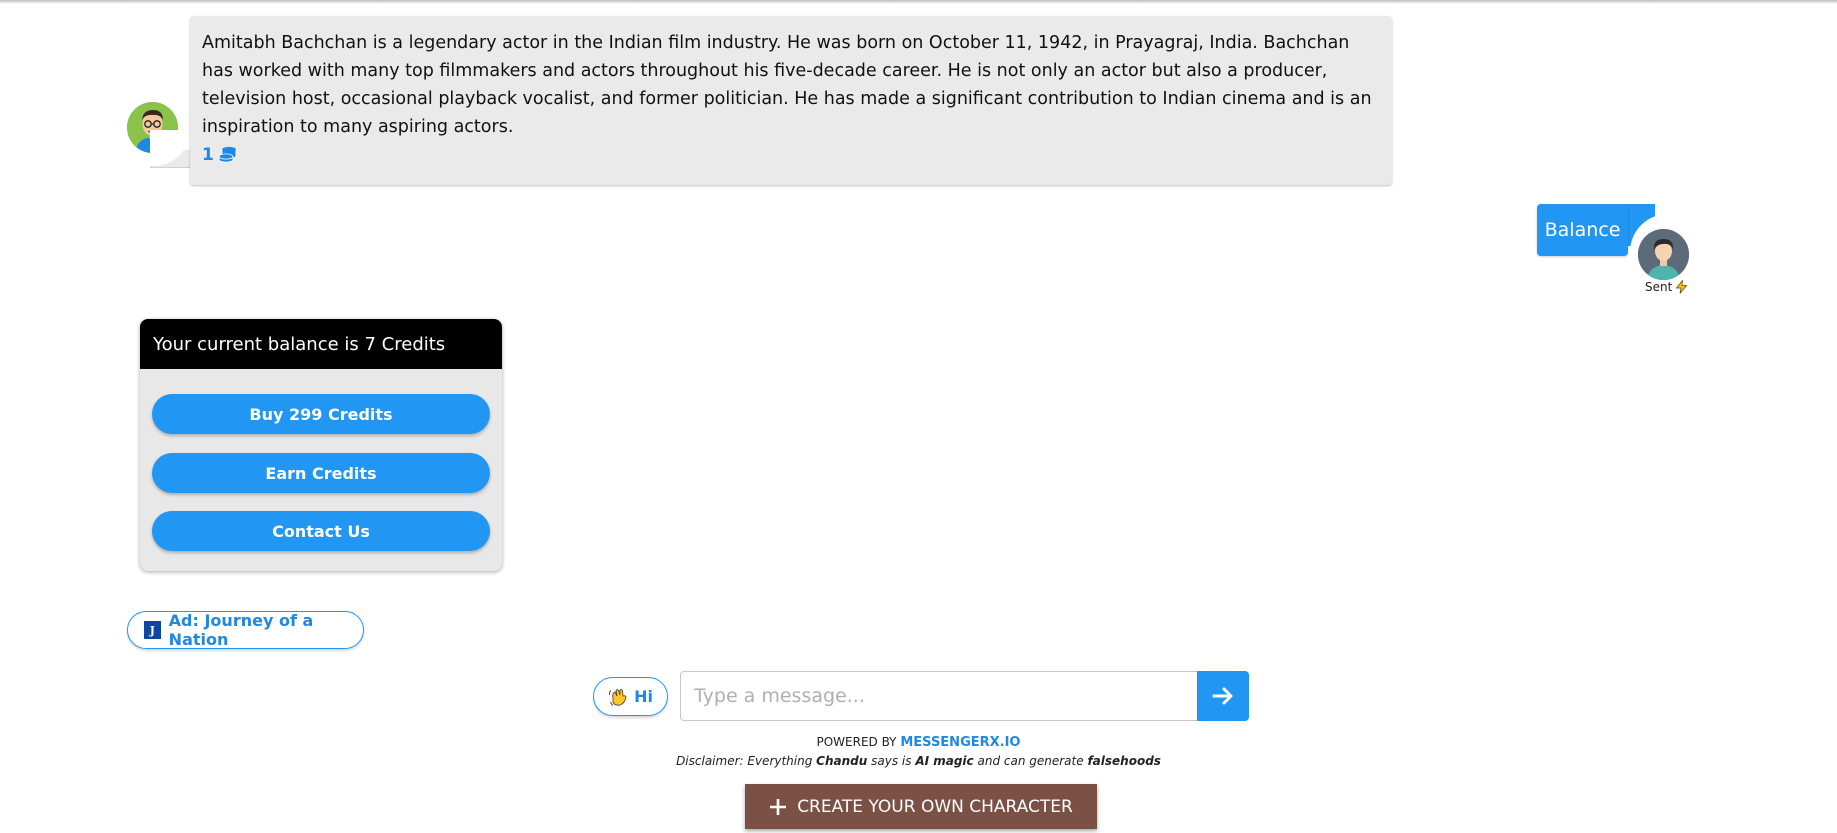  What do you see at coordinates (744, 761) in the screenshot?
I see `disclaimer-pre: Disclaimer: Everything` at bounding box center [744, 761].